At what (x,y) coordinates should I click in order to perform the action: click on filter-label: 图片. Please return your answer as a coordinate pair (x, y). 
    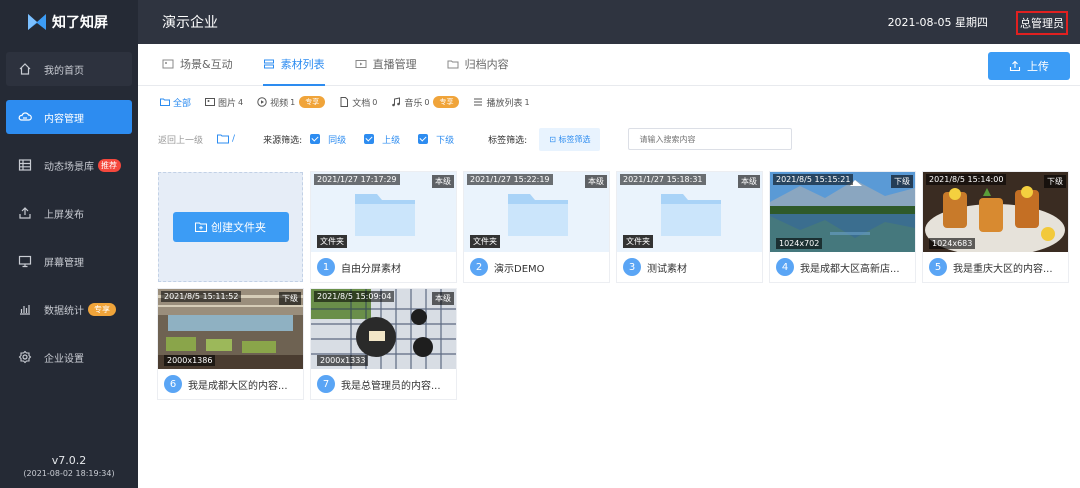
    Looking at the image, I should click on (227, 103).